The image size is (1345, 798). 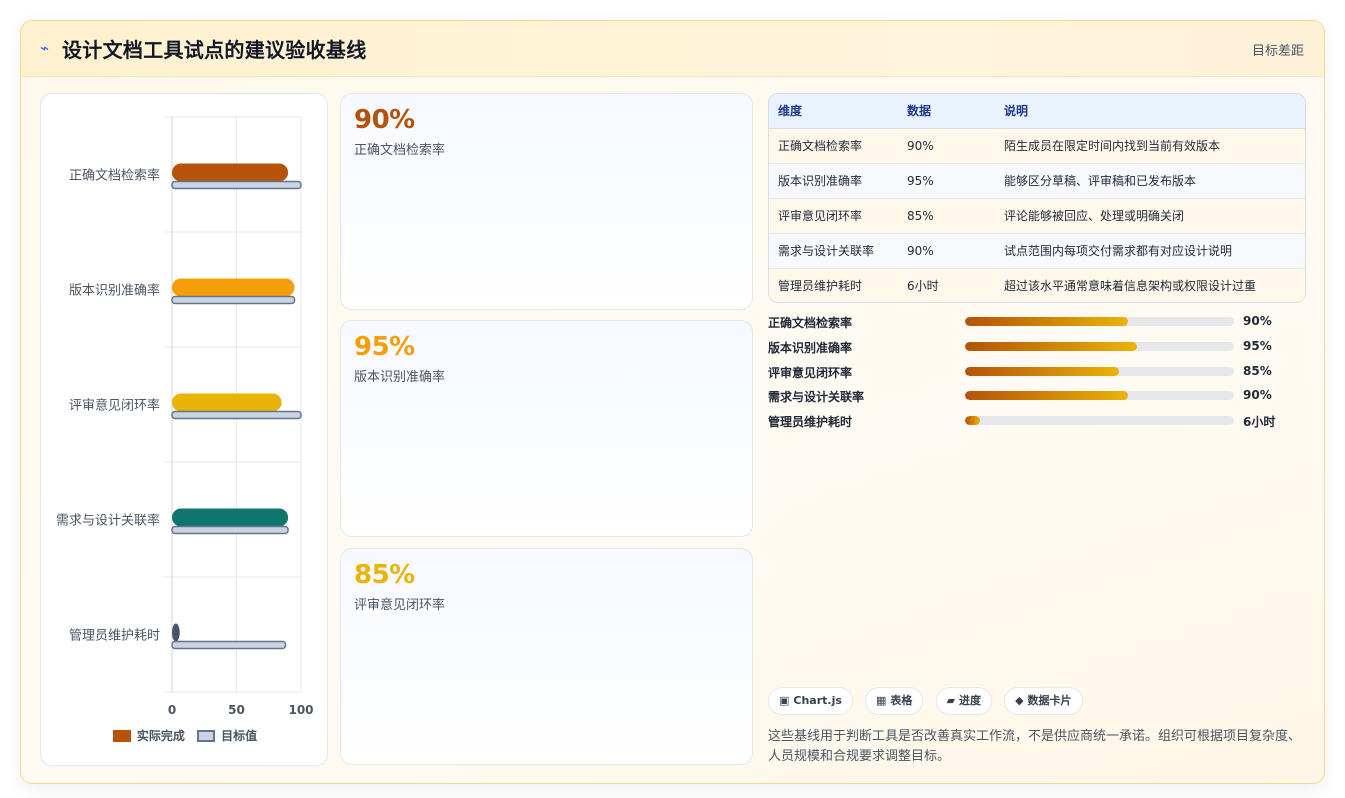 What do you see at coordinates (1150, 181) in the screenshot?
I see `table-cell: 能够区分草稿、评审稿和已发布版本` at bounding box center [1150, 181].